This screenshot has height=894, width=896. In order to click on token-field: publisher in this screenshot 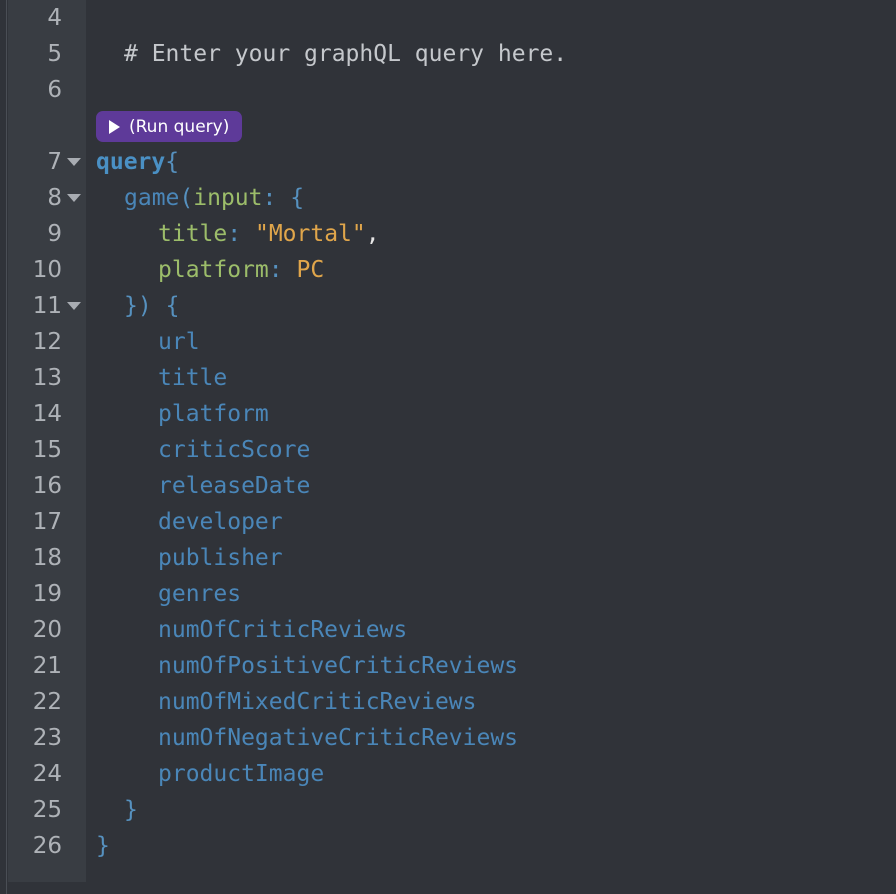, I will do `click(220, 558)`.